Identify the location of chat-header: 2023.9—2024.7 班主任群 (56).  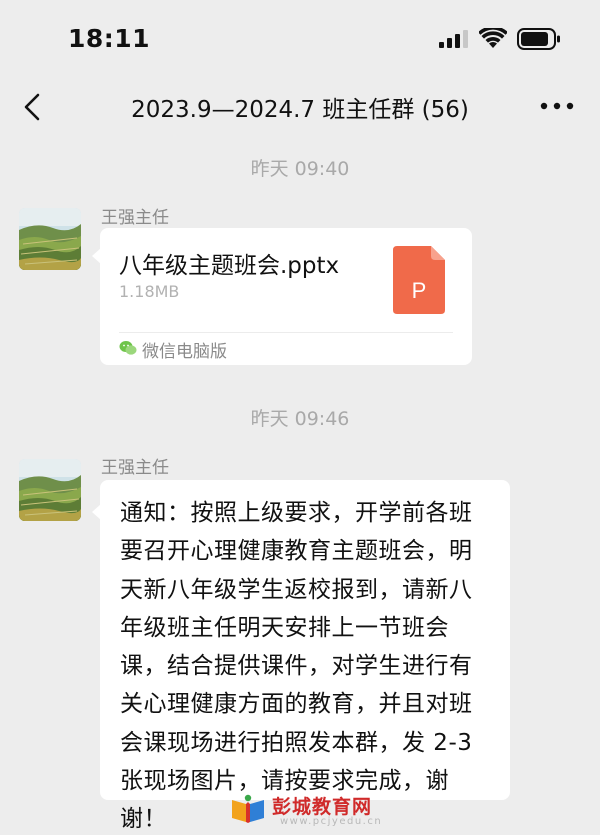
(300, 107).